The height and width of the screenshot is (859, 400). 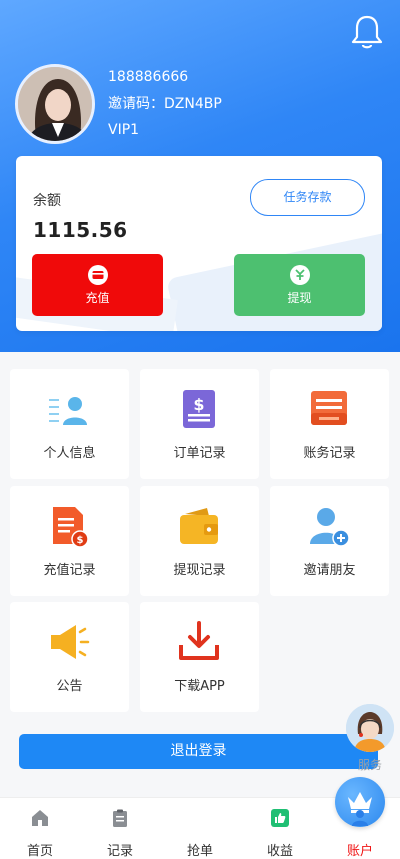 What do you see at coordinates (367, 32) in the screenshot?
I see `bell-icon` at bounding box center [367, 32].